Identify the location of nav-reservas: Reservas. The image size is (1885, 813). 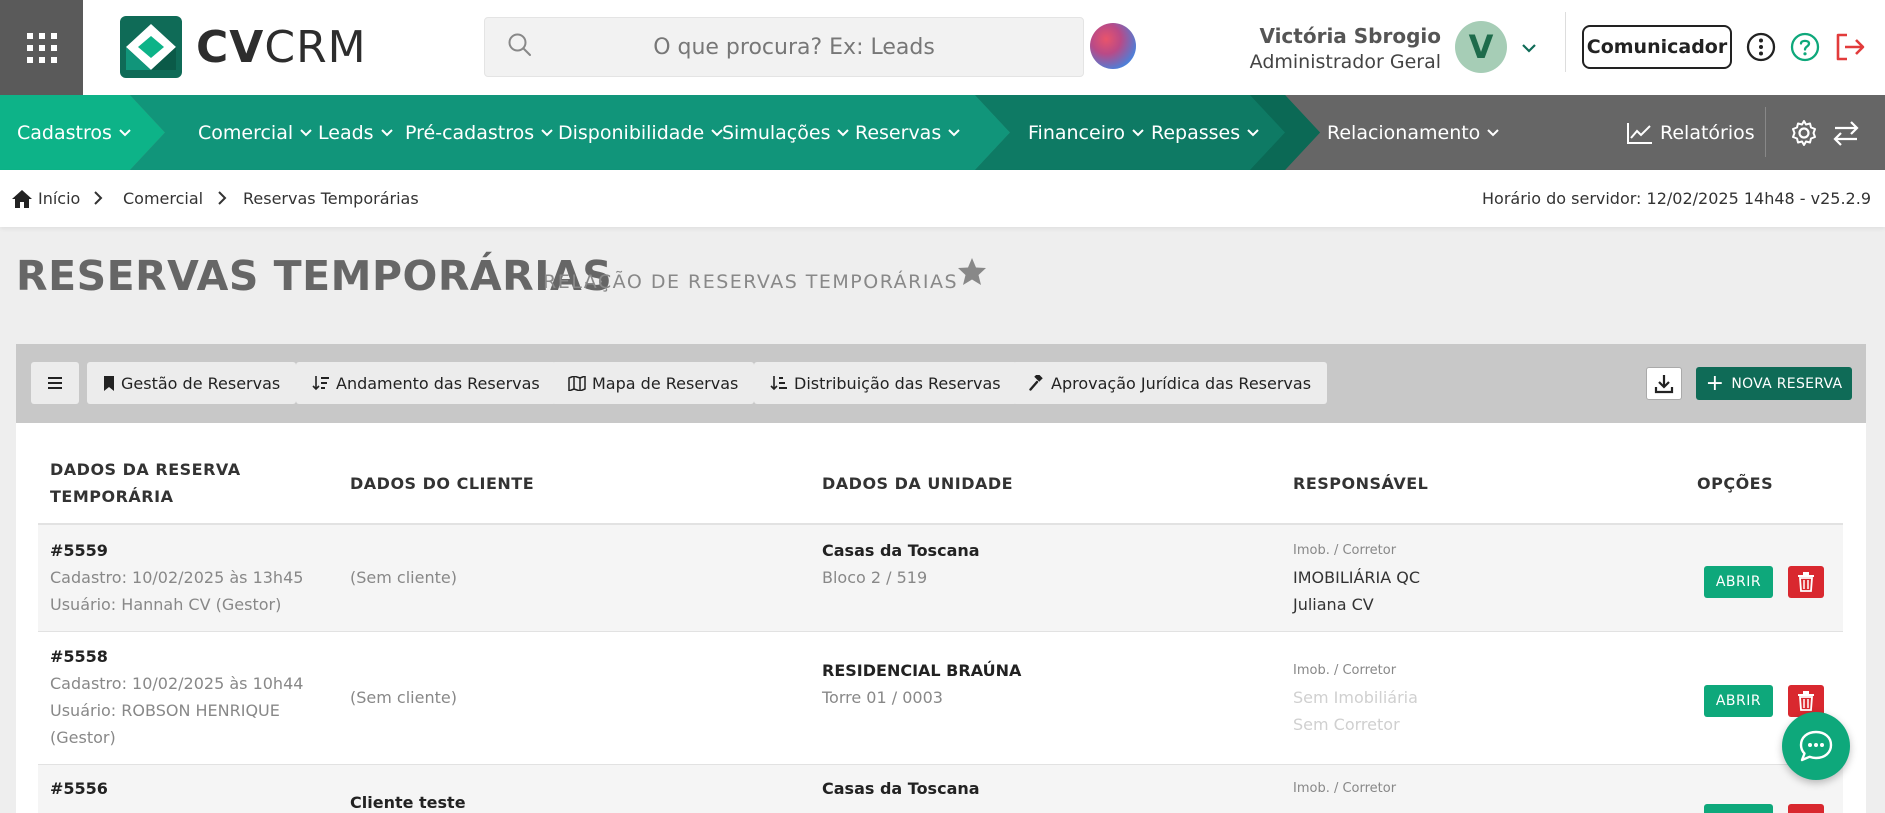
(908, 132).